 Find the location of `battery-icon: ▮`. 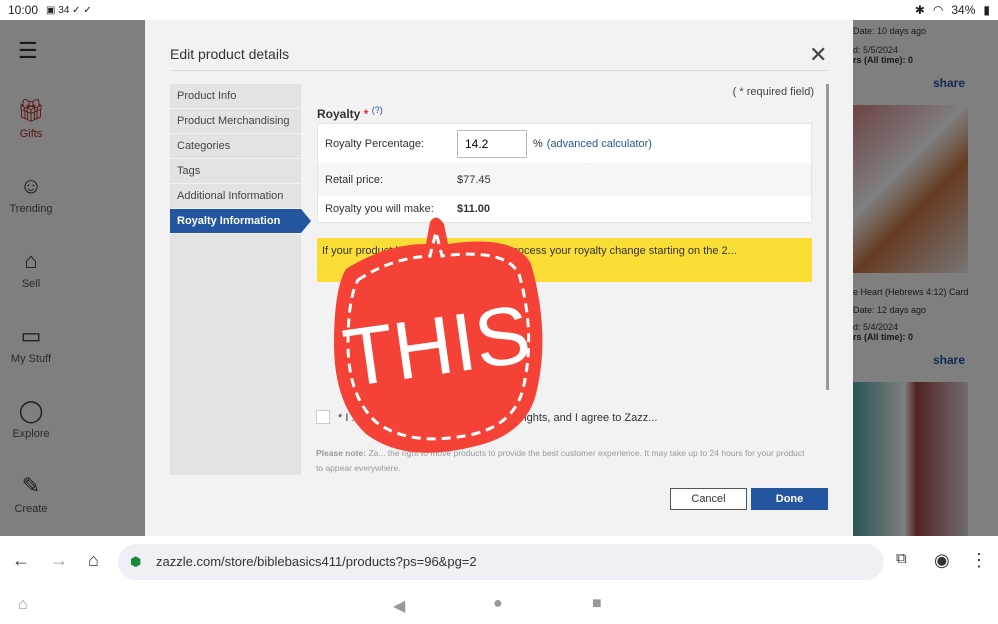

battery-icon: ▮ is located at coordinates (986, 10).